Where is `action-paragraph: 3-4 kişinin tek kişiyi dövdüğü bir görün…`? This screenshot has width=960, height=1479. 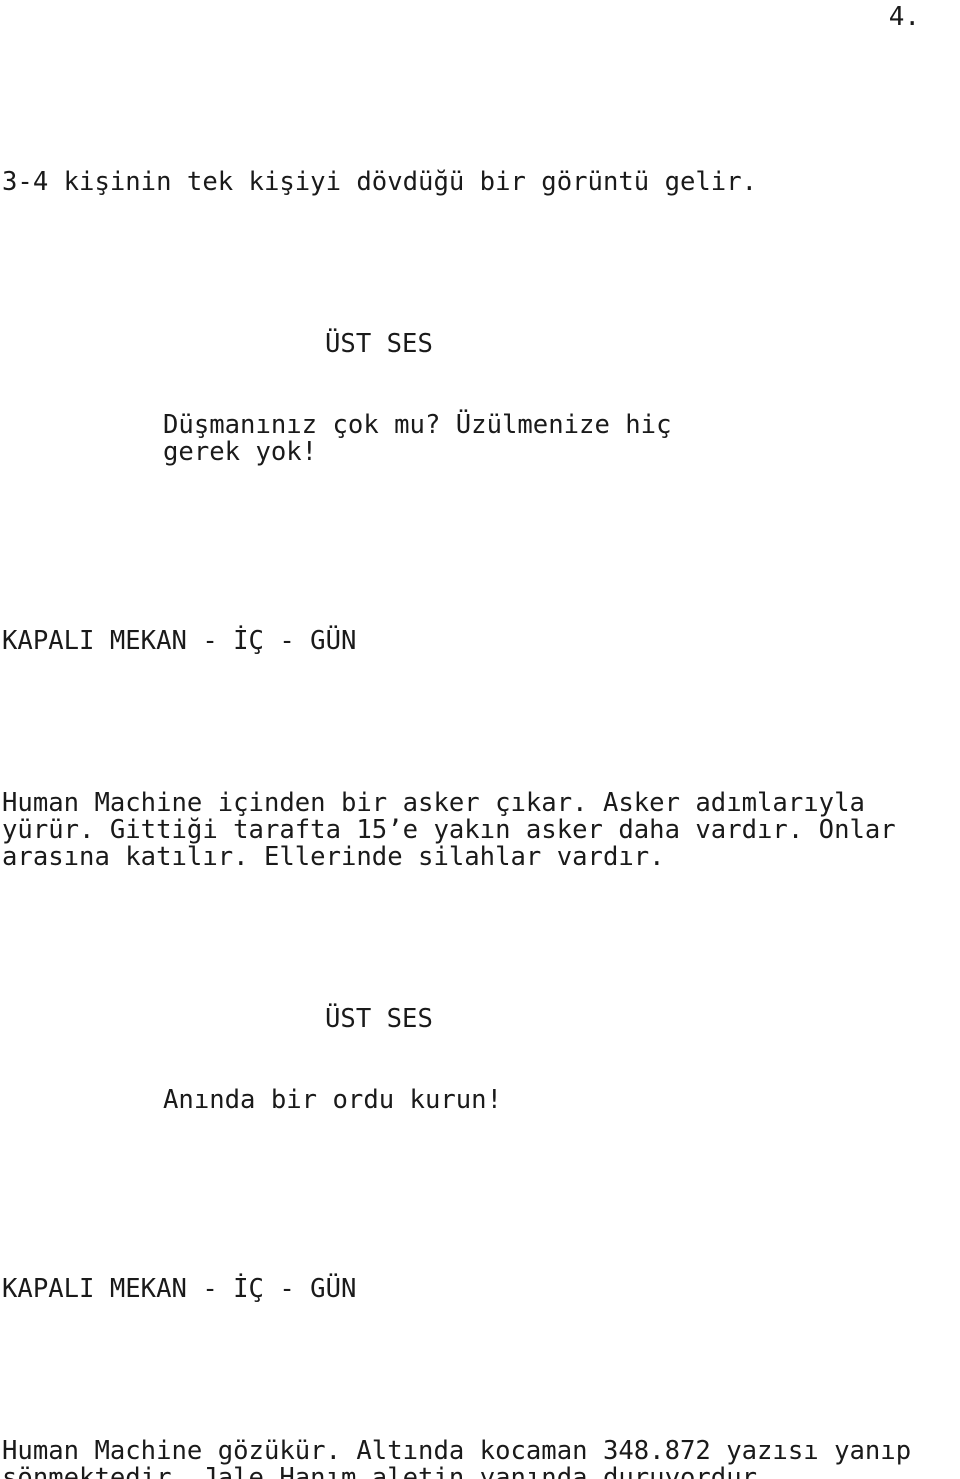
action-paragraph: 3-4 kişinin tek kişiyi dövdüğü bir görün… is located at coordinates (380, 182).